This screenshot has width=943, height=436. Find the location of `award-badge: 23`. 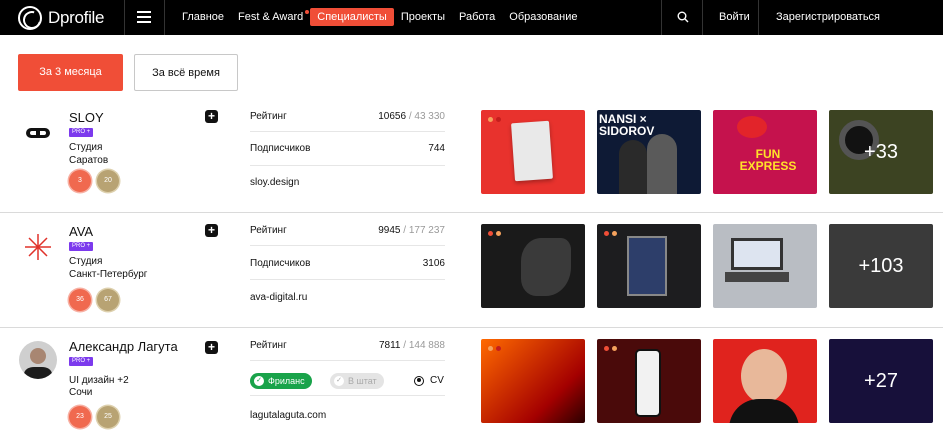

award-badge: 23 is located at coordinates (80, 417).